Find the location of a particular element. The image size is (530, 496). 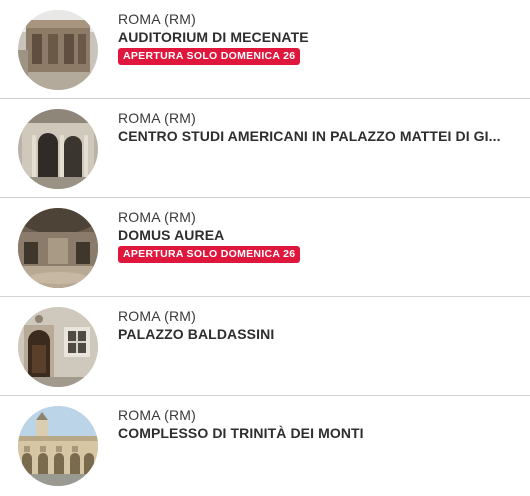

item-title: PALAZZO BALDASSINI is located at coordinates (318, 334).